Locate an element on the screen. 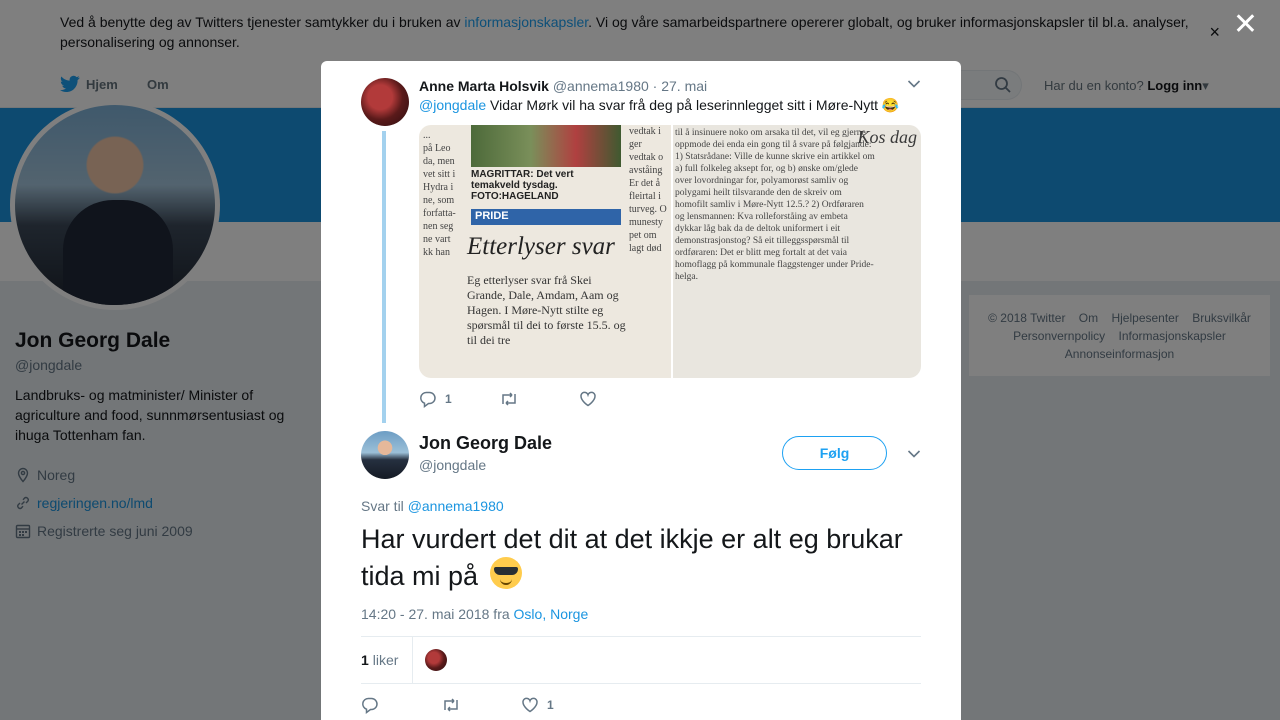 The height and width of the screenshot is (720, 1280). tweet-timestamp: 14:20 - 27. mai 2018 fra Oslo, Norge is located at coordinates (474, 614).